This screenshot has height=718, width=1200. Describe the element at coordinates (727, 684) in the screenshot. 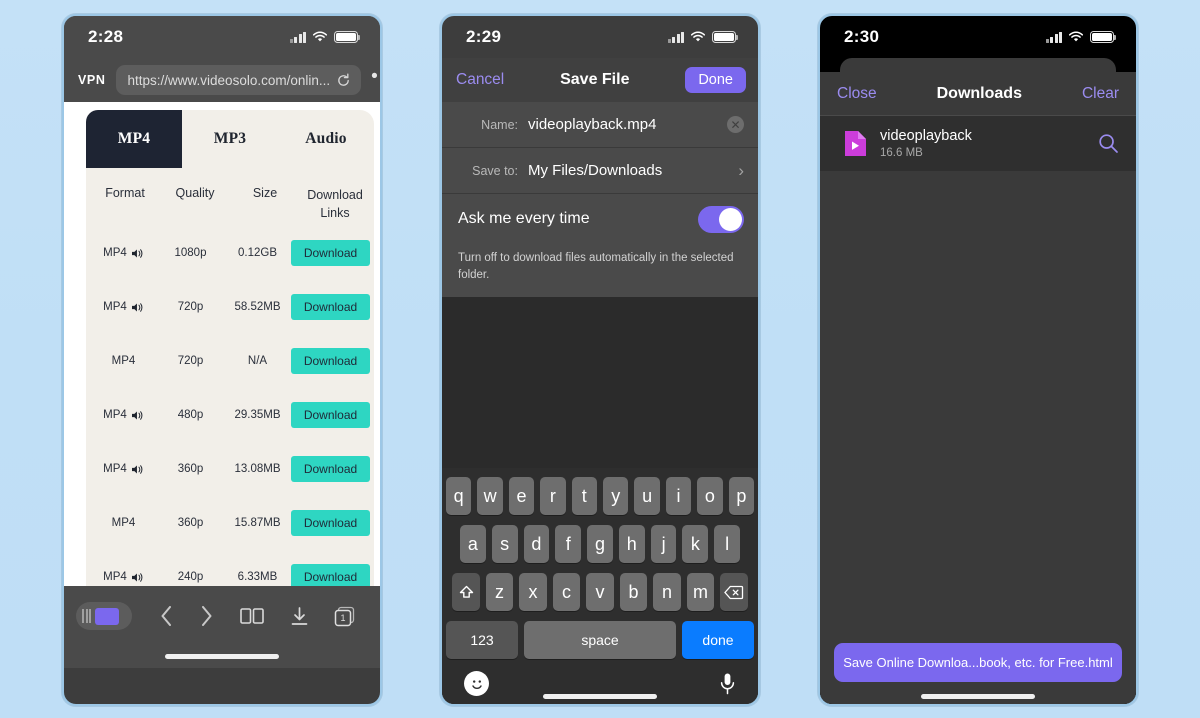

I see `microphone-icon` at that location.